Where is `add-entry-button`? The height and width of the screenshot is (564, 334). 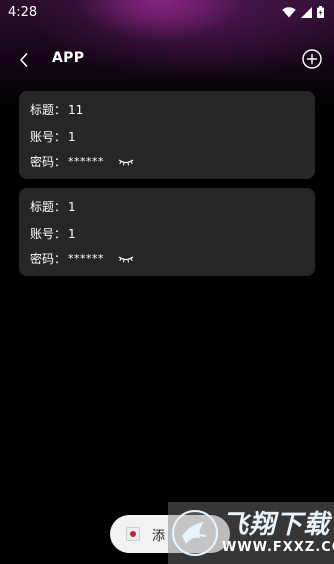
add-entry-button is located at coordinates (312, 59).